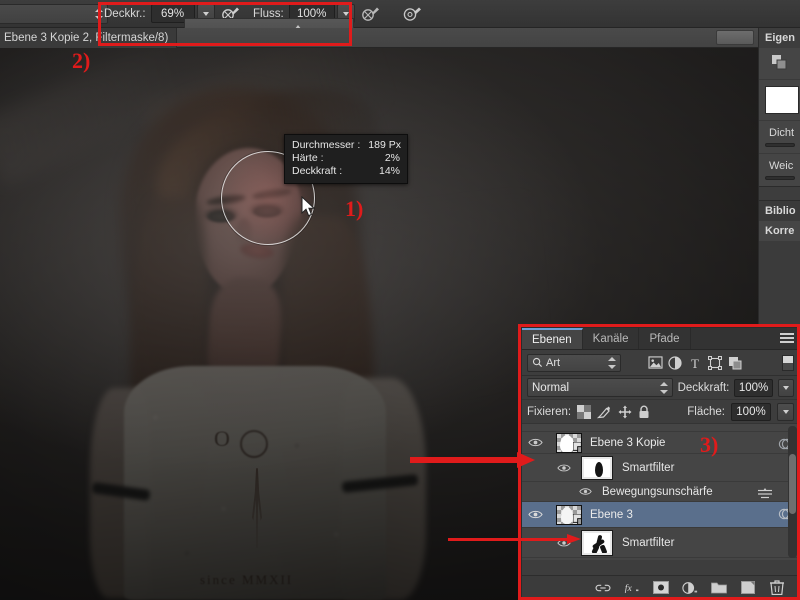  I want to click on filter-toggle-icon, so click(788, 362).